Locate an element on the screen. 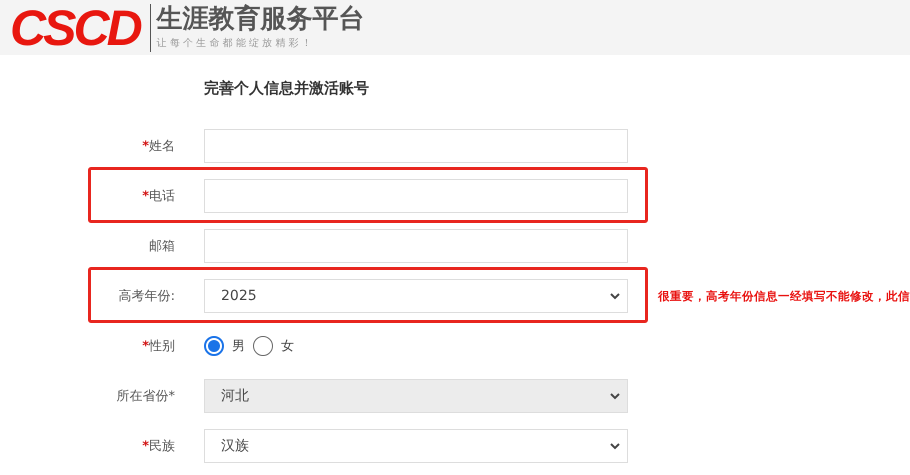  dropdown-select: 2025 is located at coordinates (416, 296).